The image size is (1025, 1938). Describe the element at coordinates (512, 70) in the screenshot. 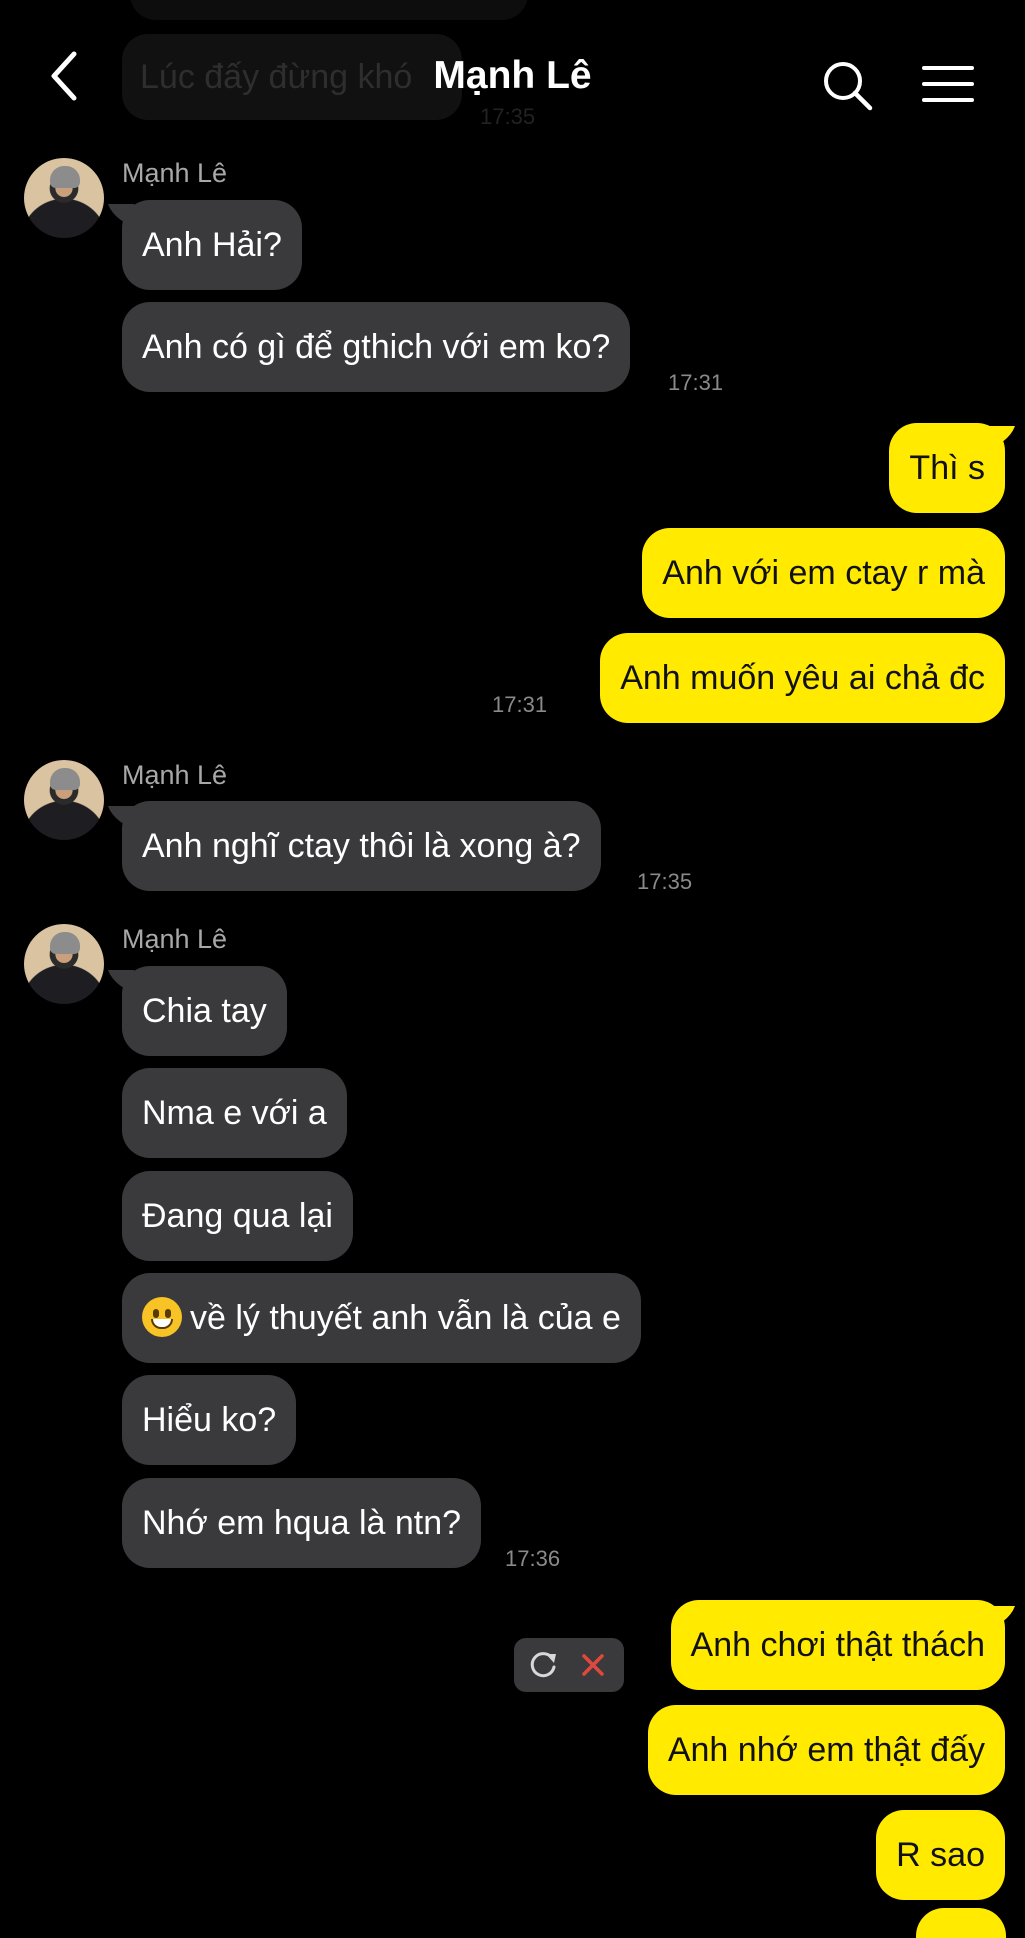

I see `chat-header: Lúc đấy đừng khó 17:35 Mạnh Lê` at that location.